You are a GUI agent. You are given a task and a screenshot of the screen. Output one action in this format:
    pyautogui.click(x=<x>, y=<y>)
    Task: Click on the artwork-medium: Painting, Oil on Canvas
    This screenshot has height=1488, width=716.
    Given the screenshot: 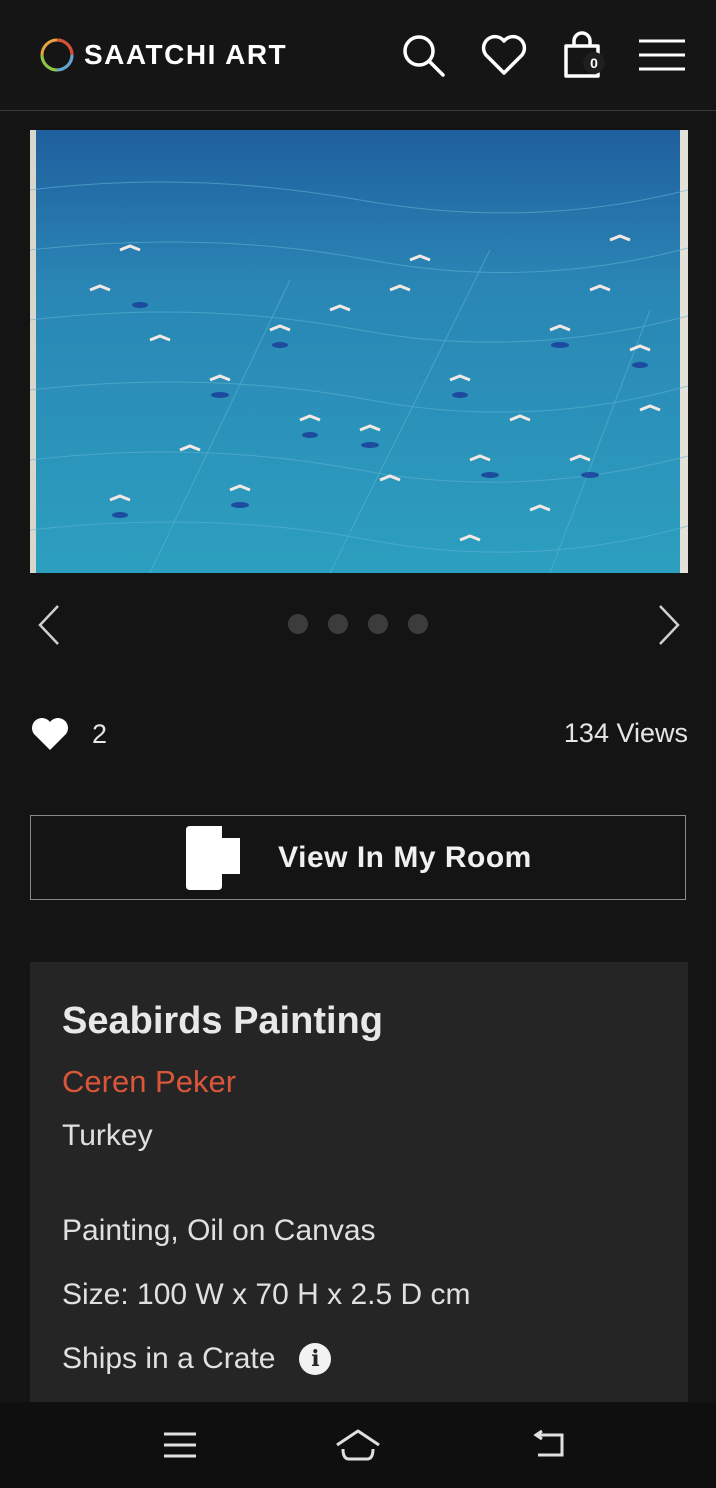 What is the action you would take?
    pyautogui.click(x=219, y=1230)
    